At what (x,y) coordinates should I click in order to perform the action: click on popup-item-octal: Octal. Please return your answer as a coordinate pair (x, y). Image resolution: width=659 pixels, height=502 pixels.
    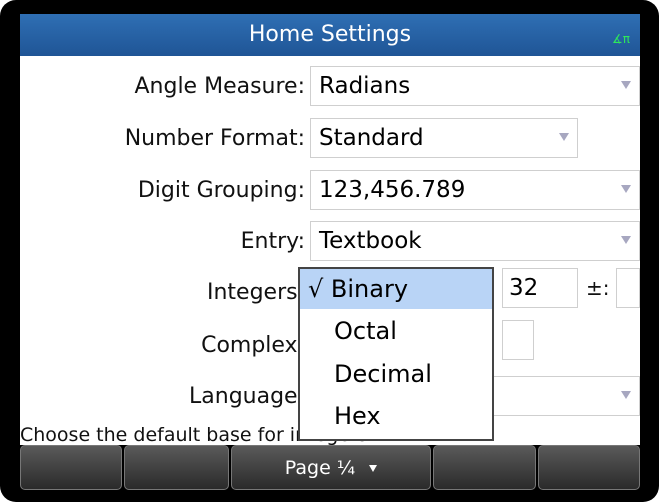
    Looking at the image, I should click on (396, 331).